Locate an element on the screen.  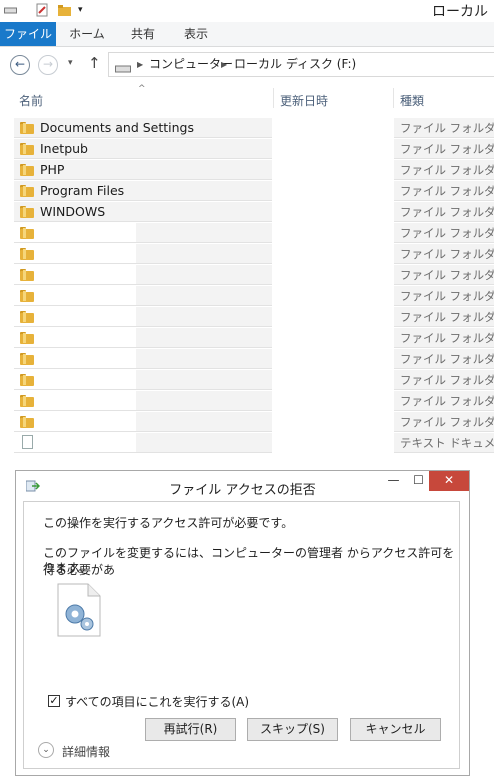
navigation-bar: ← → ▾ ↑ ▶ コンピューター ▶ ローカル ディスク (F:) is located at coordinates (247, 65).